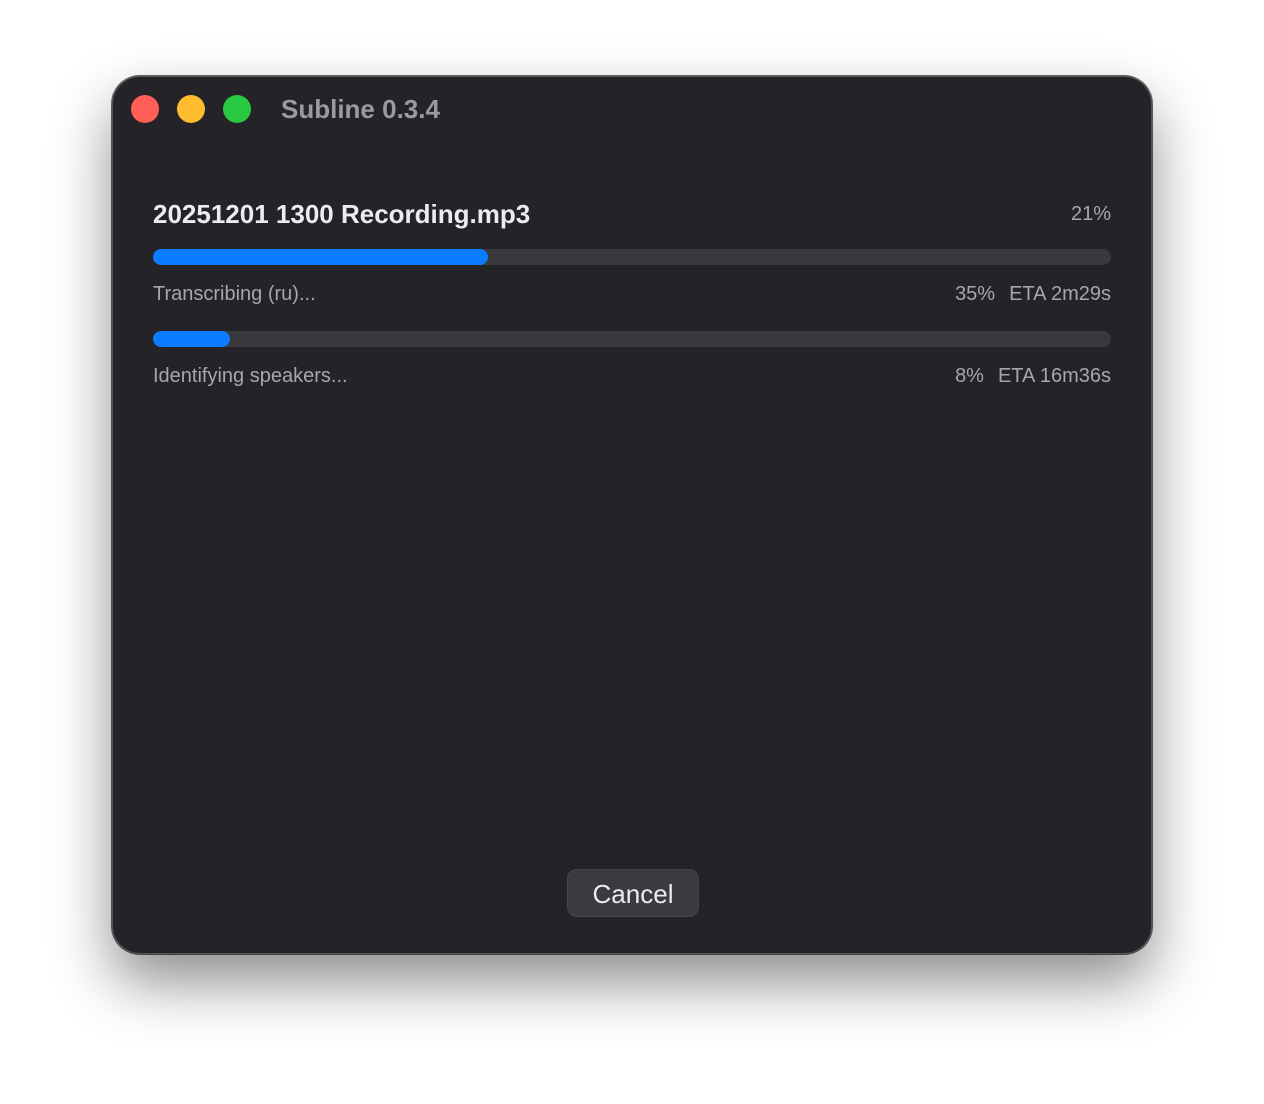 This screenshot has width=1264, height=1104. Describe the element at coordinates (145, 109) in the screenshot. I see `close-window-button` at that location.